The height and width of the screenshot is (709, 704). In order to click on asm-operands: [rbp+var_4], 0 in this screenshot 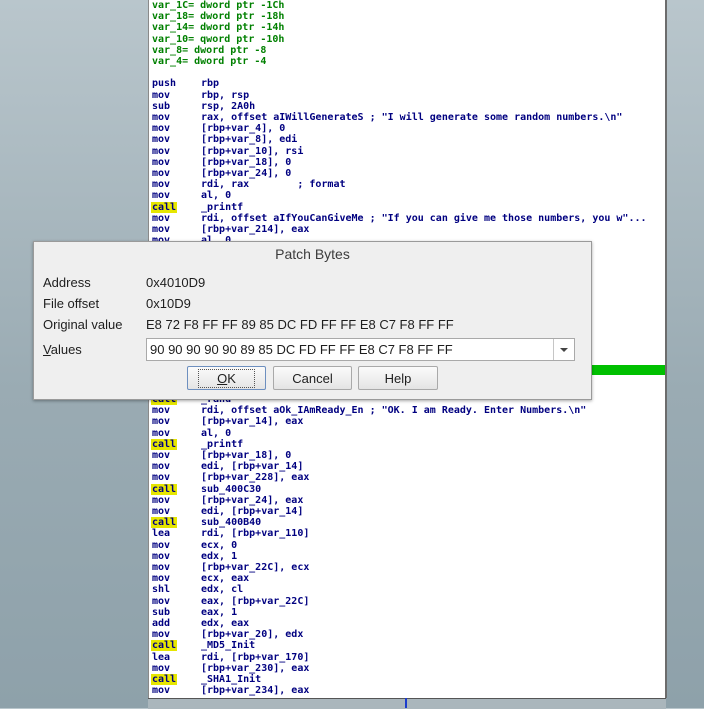, I will do `click(243, 129)`.